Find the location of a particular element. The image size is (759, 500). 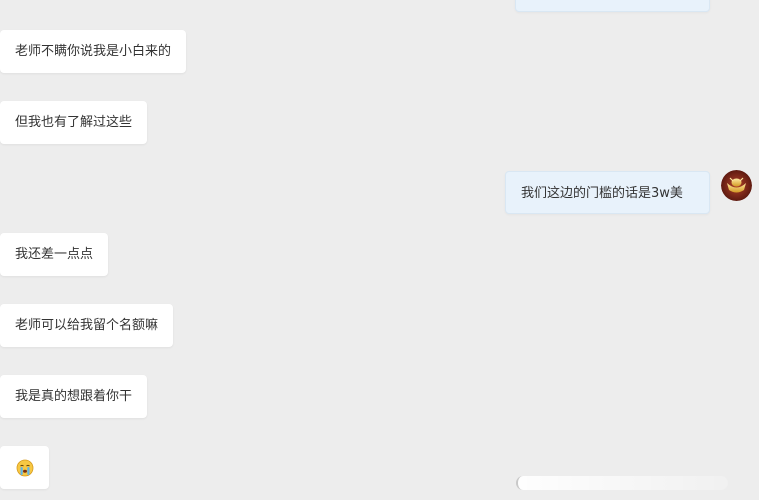

crying-face-emoji-icon is located at coordinates (24, 467).